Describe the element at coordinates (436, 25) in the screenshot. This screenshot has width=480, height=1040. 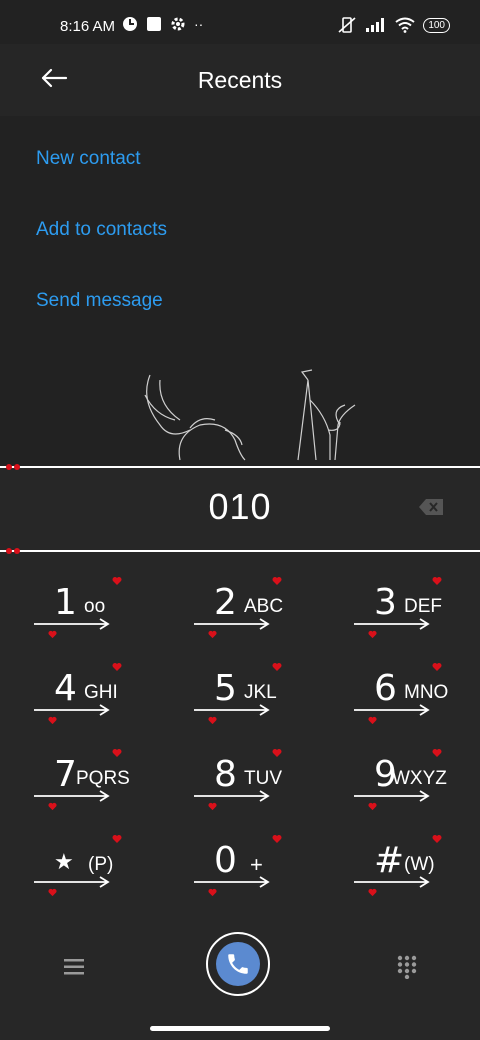
I see `battery-indicator: 100` at that location.